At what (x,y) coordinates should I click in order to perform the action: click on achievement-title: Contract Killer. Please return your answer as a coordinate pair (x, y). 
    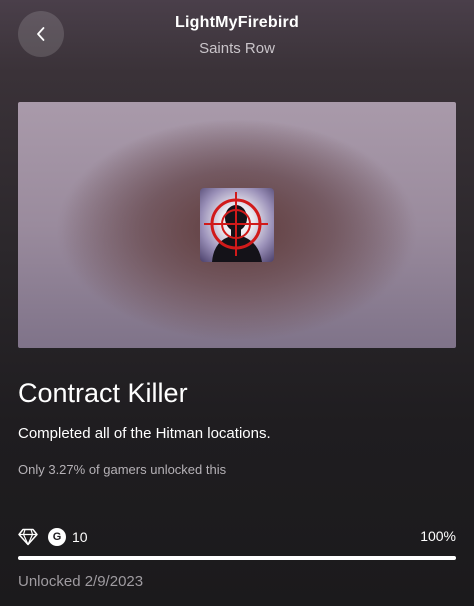
    Looking at the image, I should click on (103, 393).